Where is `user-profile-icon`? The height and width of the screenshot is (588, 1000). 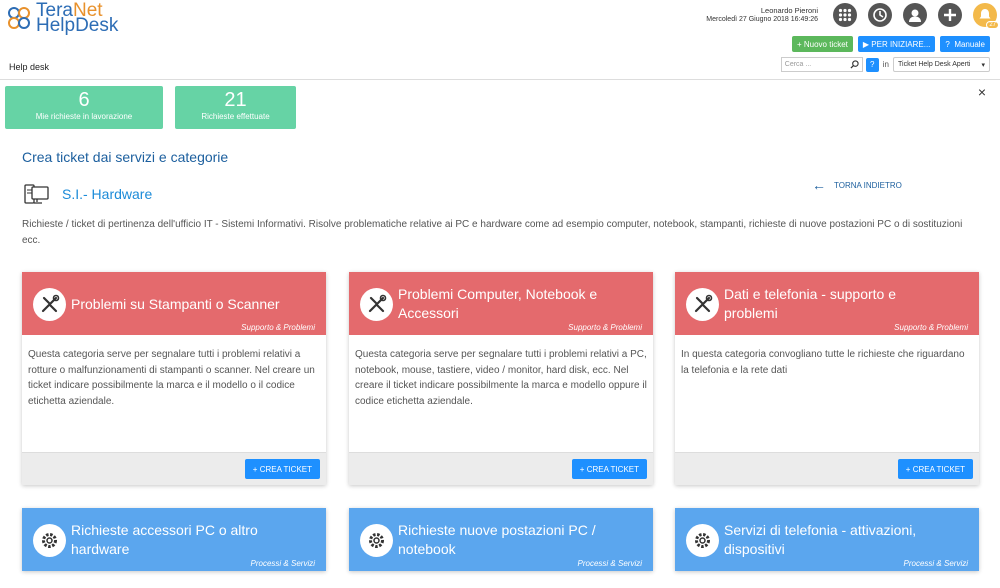
user-profile-icon is located at coordinates (915, 15).